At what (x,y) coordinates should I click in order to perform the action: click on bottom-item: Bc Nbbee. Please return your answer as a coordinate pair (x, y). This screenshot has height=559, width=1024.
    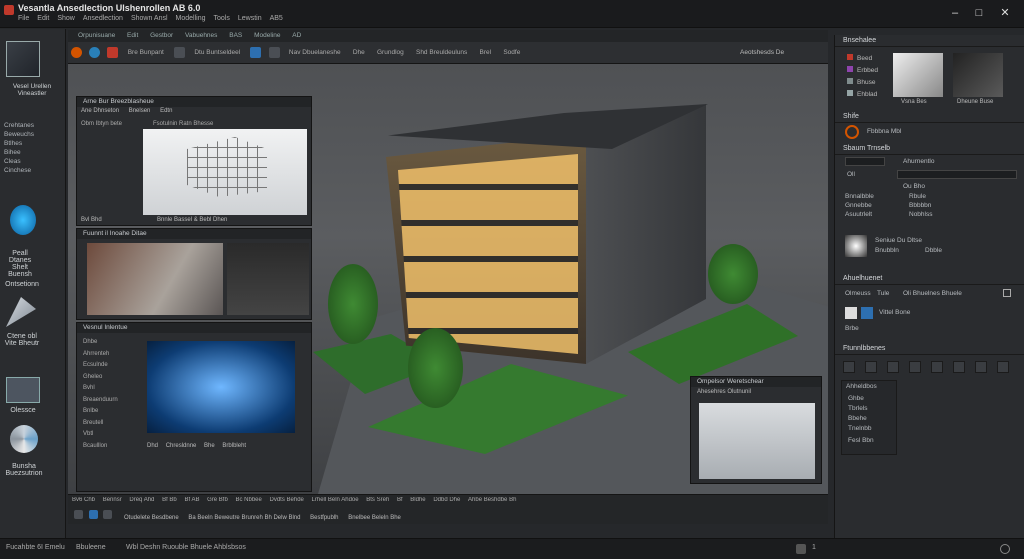
    Looking at the image, I should click on (248, 500).